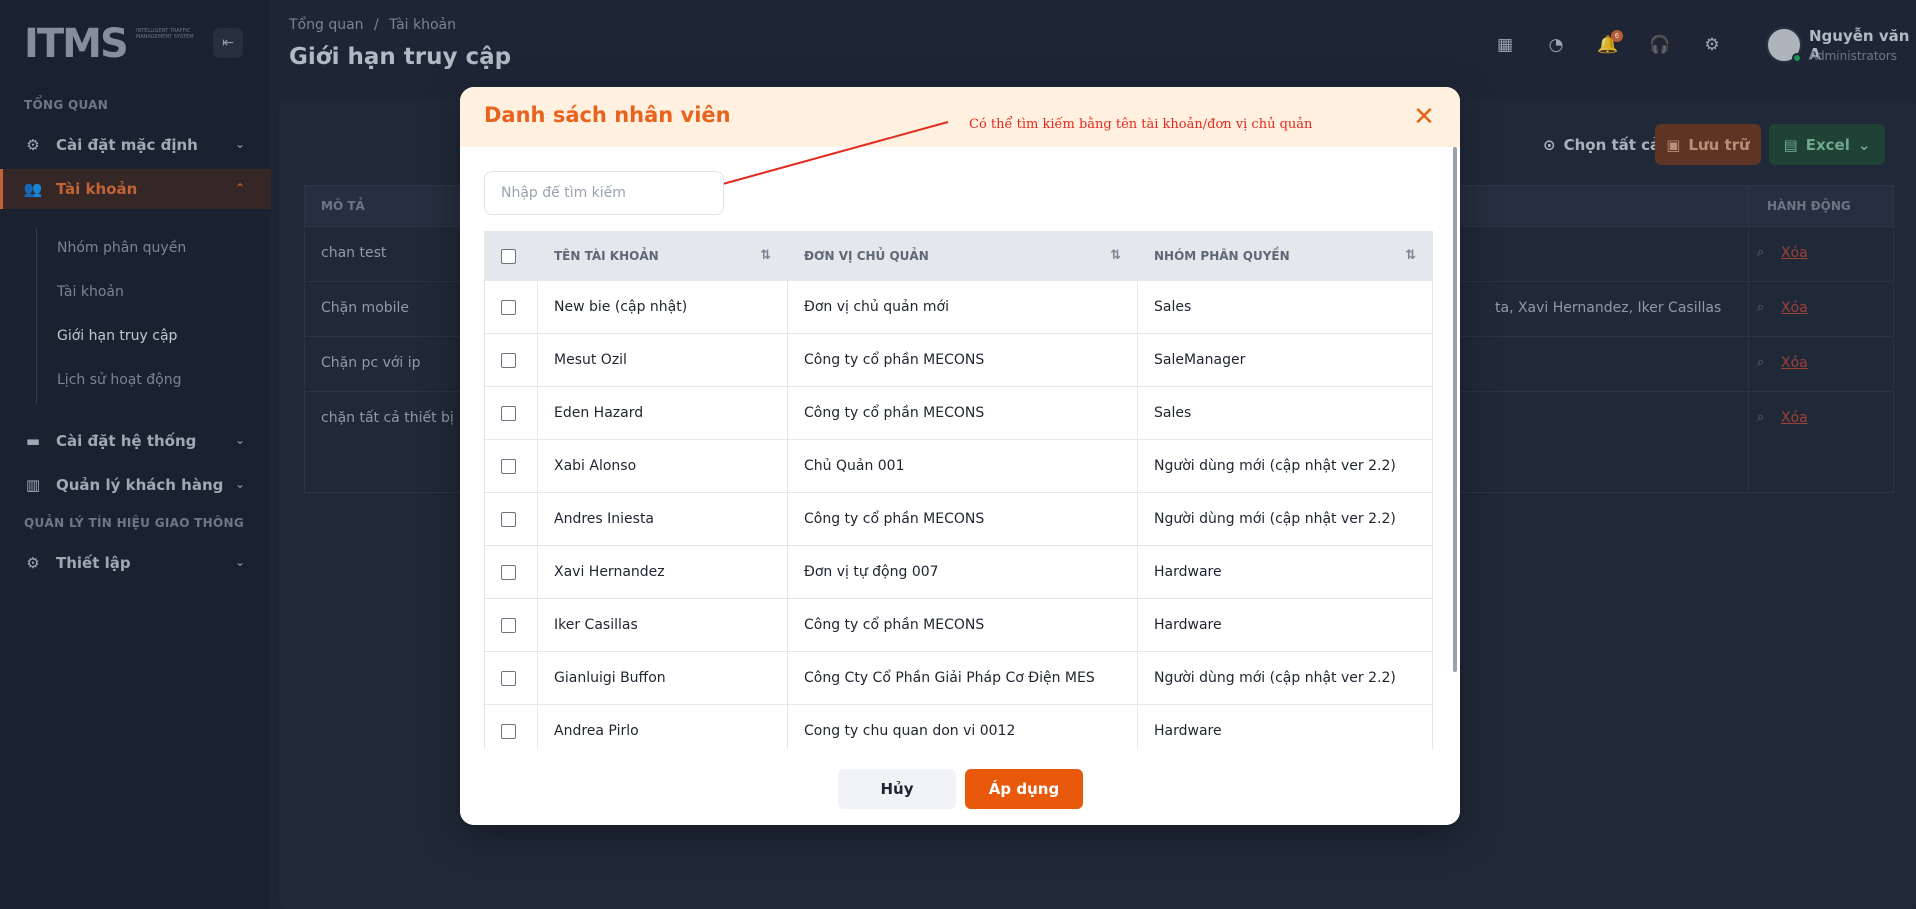  What do you see at coordinates (962, 466) in the screenshot?
I see `cell-owner-unit: Chủ Quản 001` at bounding box center [962, 466].